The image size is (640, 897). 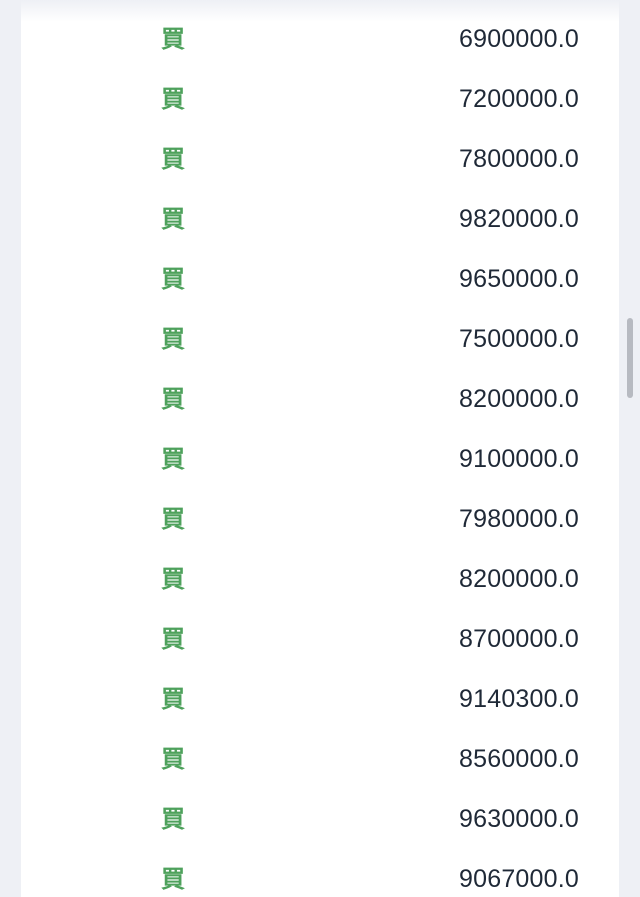 I want to click on price-value: 7800000.0, so click(x=519, y=159).